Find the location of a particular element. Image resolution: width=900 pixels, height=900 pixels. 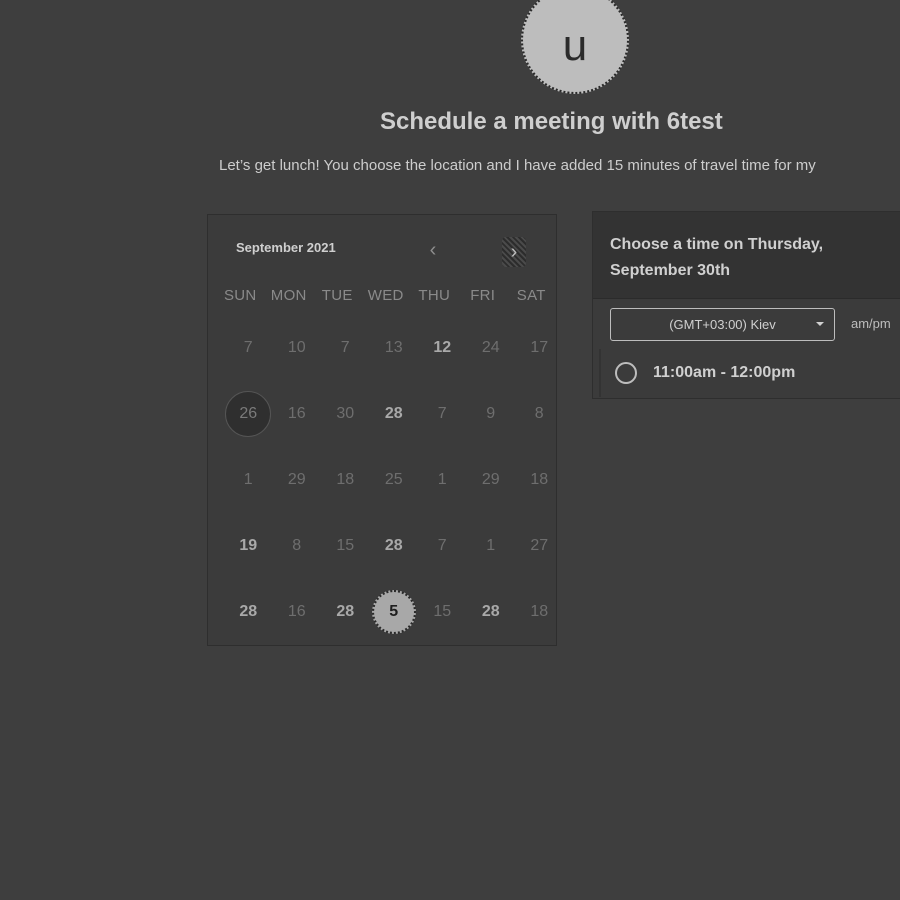

weekday-label: FRI is located at coordinates (483, 295).